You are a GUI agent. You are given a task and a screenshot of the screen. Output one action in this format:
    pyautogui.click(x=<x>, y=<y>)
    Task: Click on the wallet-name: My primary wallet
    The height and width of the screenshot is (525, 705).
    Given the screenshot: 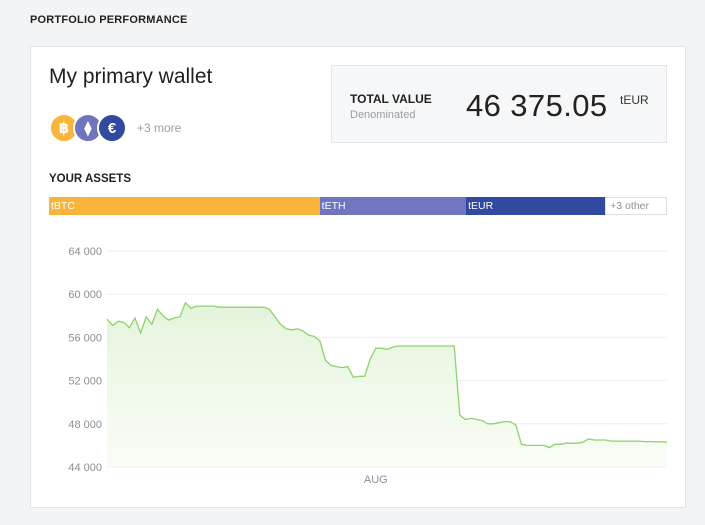 What is the action you would take?
    pyautogui.click(x=131, y=76)
    